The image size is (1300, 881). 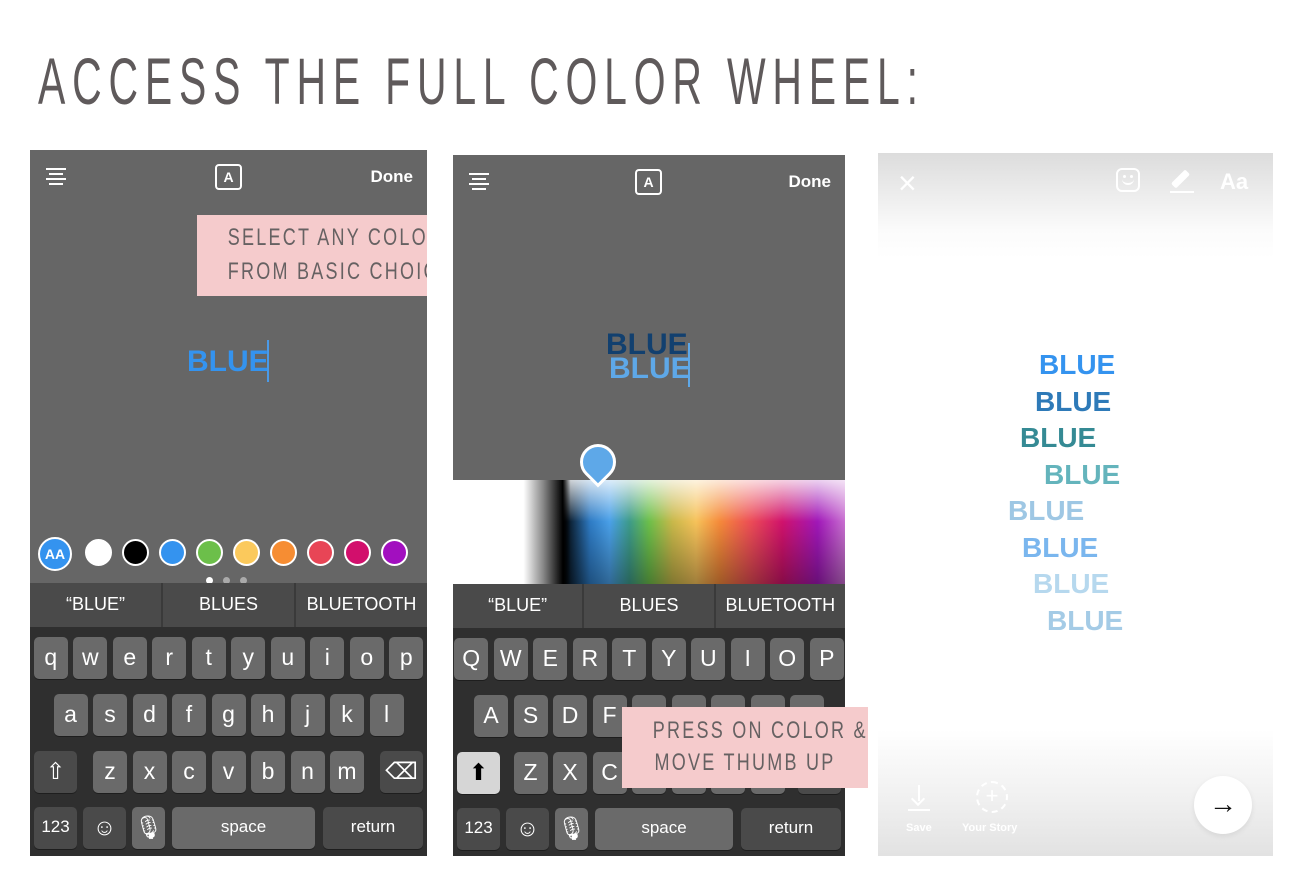 I want to click on text-background-toggle: AA, so click(x=55, y=554).